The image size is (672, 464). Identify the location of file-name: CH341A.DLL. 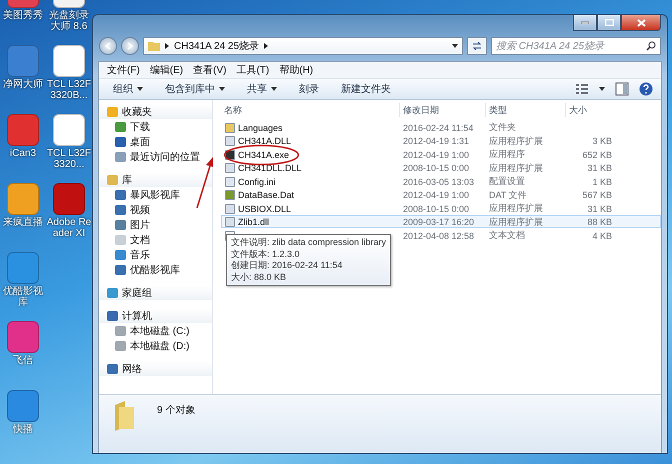
(265, 141).